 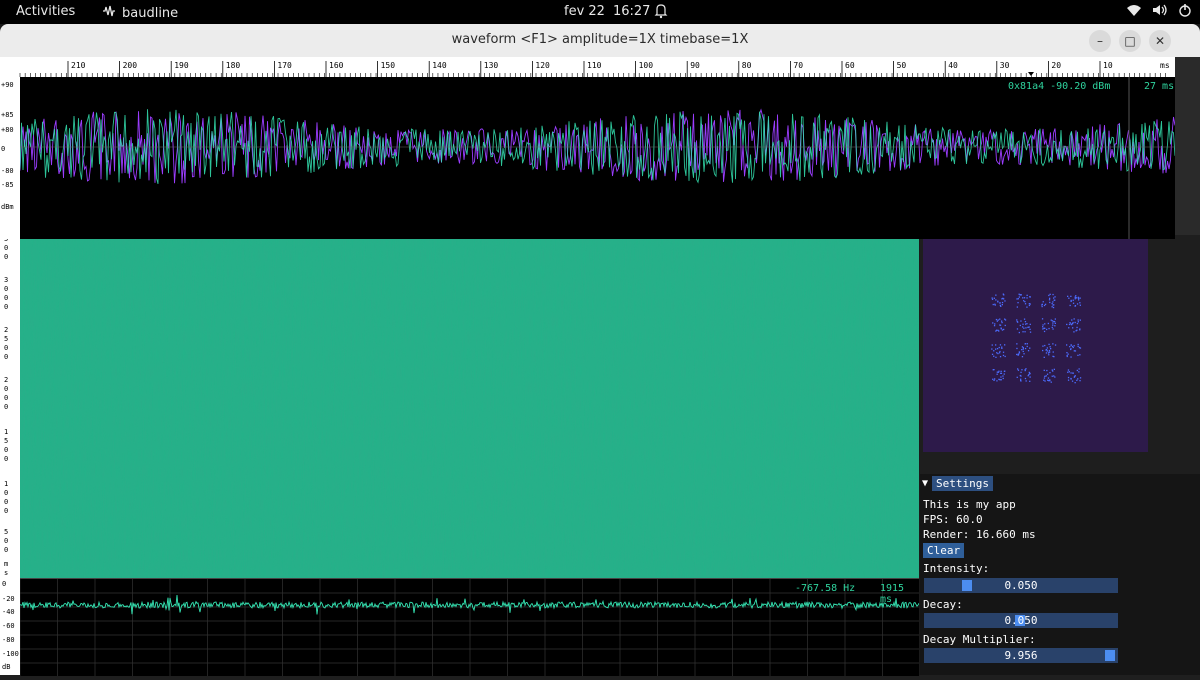 What do you see at coordinates (140, 13) in the screenshot?
I see `app-menu: baudline` at bounding box center [140, 13].